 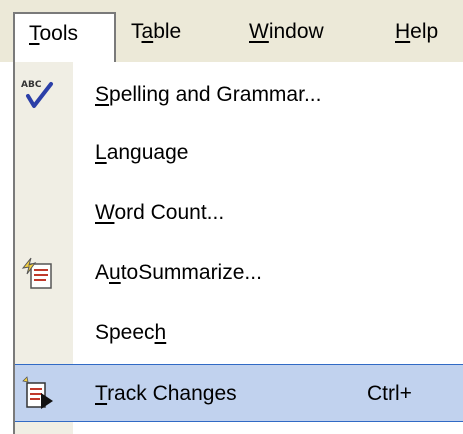 What do you see at coordinates (131, 332) in the screenshot?
I see `menu-item-label: Speech` at bounding box center [131, 332].